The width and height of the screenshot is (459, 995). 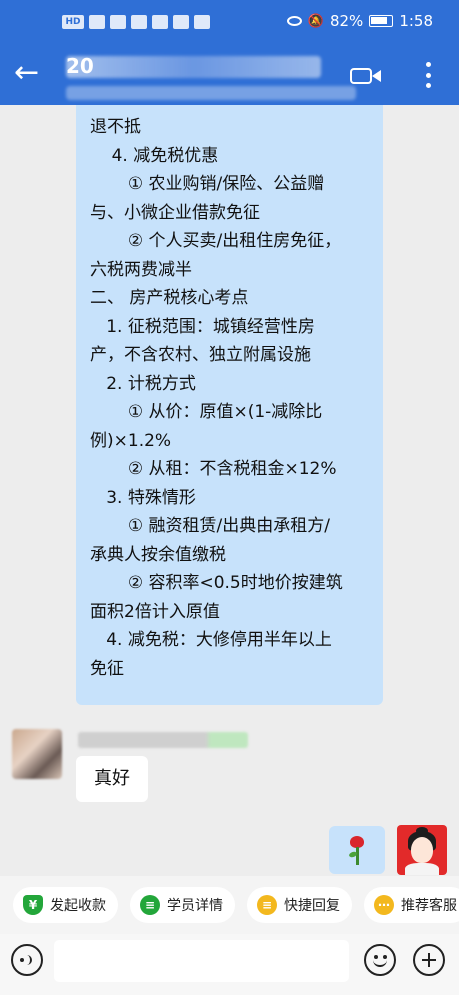 What do you see at coordinates (155, 611) in the screenshot?
I see `message-line: 面积2倍计入原值` at bounding box center [155, 611].